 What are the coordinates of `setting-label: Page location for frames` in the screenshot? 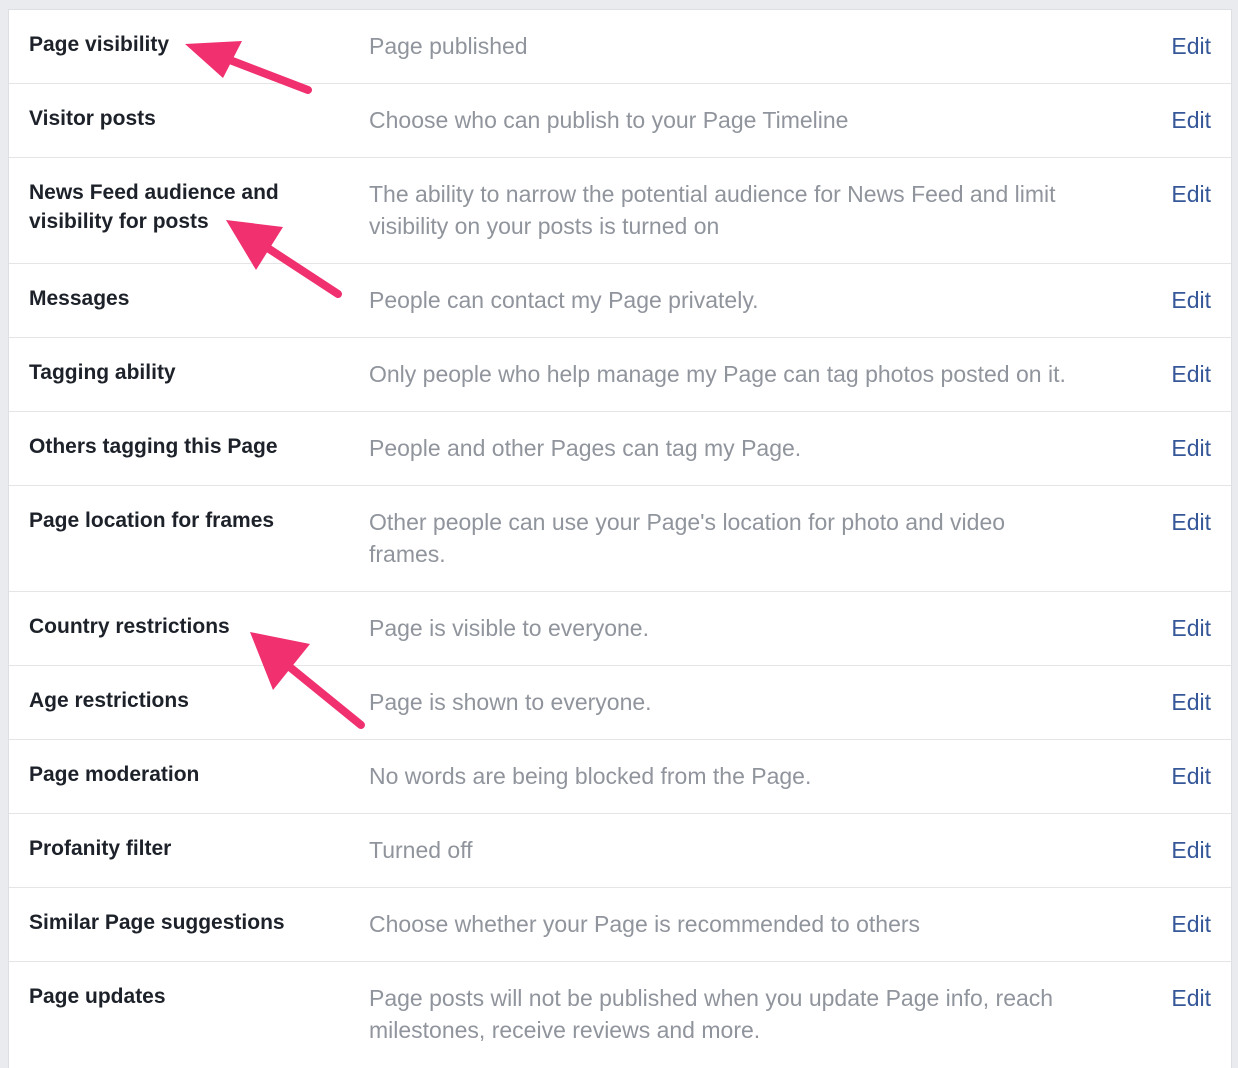 It's located at (152, 520).